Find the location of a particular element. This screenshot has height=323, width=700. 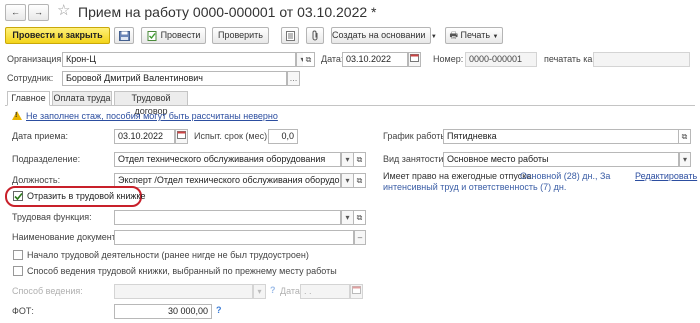

tab-main: Главное is located at coordinates (28, 98).